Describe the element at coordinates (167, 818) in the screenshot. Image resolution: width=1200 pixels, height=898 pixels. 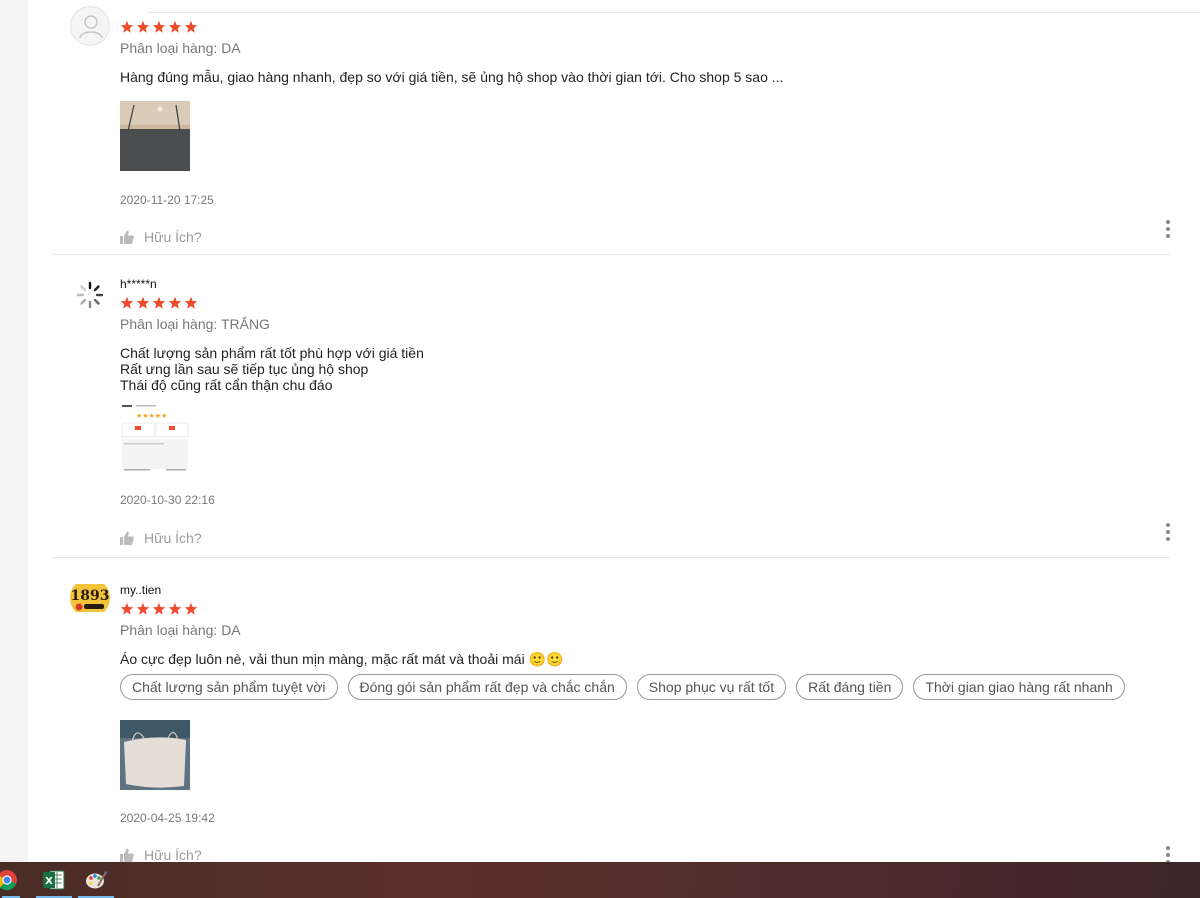
I see `review-timestamp: 2020-04-25 19:42` at that location.